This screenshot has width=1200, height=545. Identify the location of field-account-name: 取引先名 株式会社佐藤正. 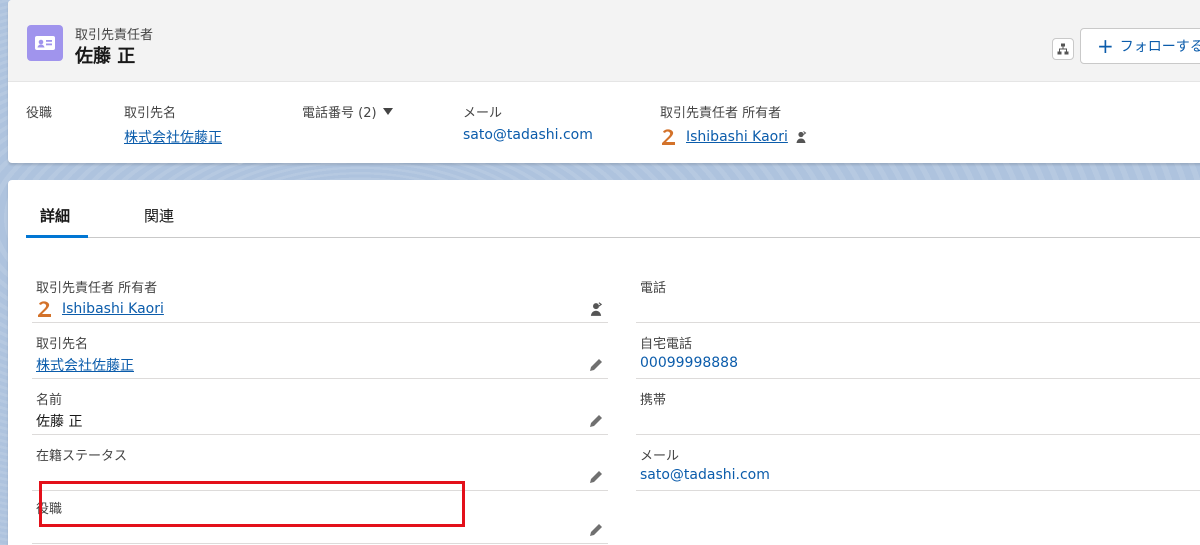
(320, 351).